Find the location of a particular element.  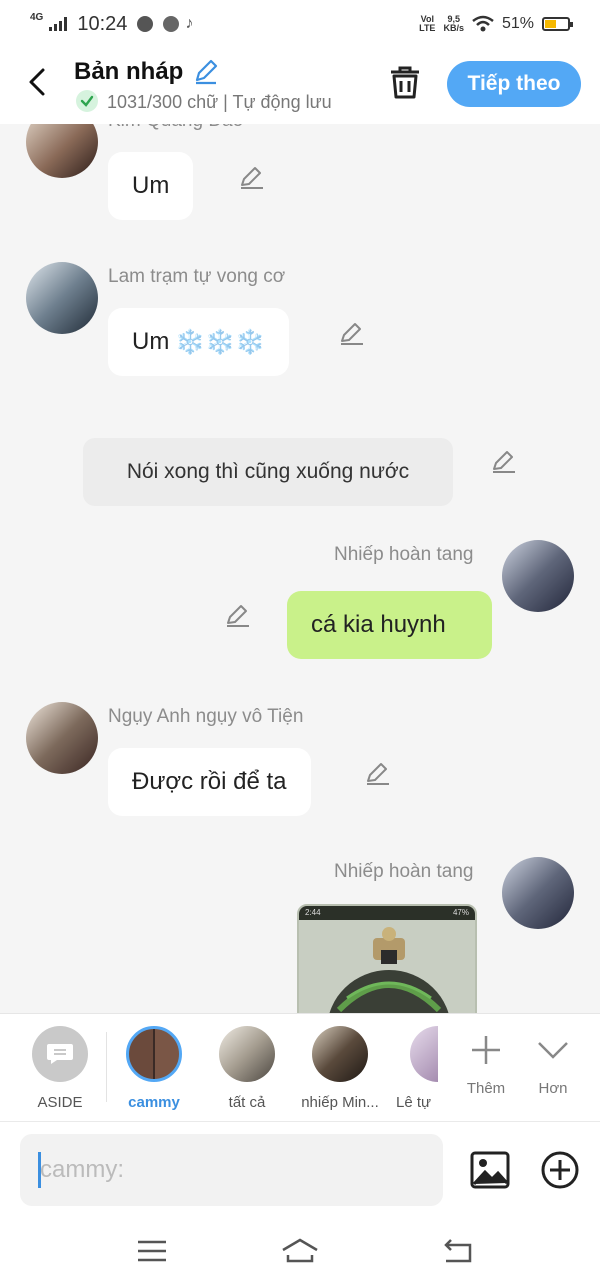

system-nav-bar is located at coordinates (300, 1252).